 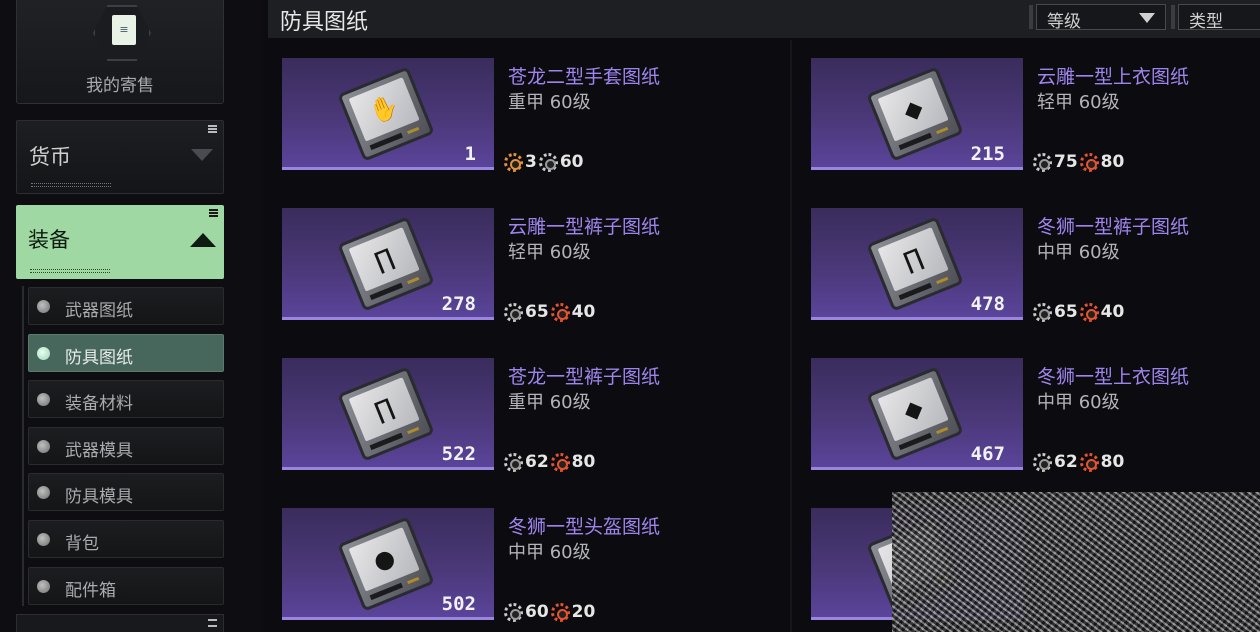 What do you see at coordinates (512, 118) in the screenshot?
I see `item-card: ✋ 1 苍龙二型手套图纸 重甲 60级 3 60` at bounding box center [512, 118].